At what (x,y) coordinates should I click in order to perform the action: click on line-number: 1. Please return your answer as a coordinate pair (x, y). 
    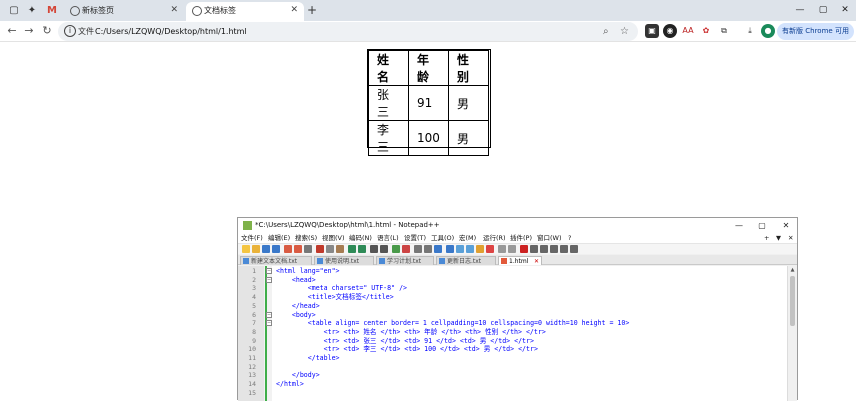
    Looking at the image, I should click on (254, 271).